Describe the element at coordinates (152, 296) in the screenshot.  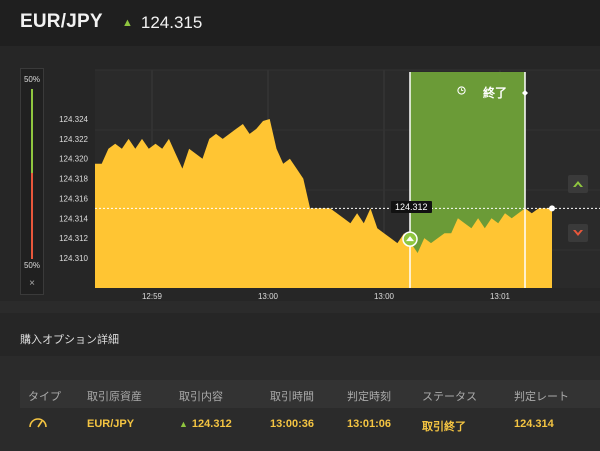
I see `x-tick-label: 12:59` at that location.